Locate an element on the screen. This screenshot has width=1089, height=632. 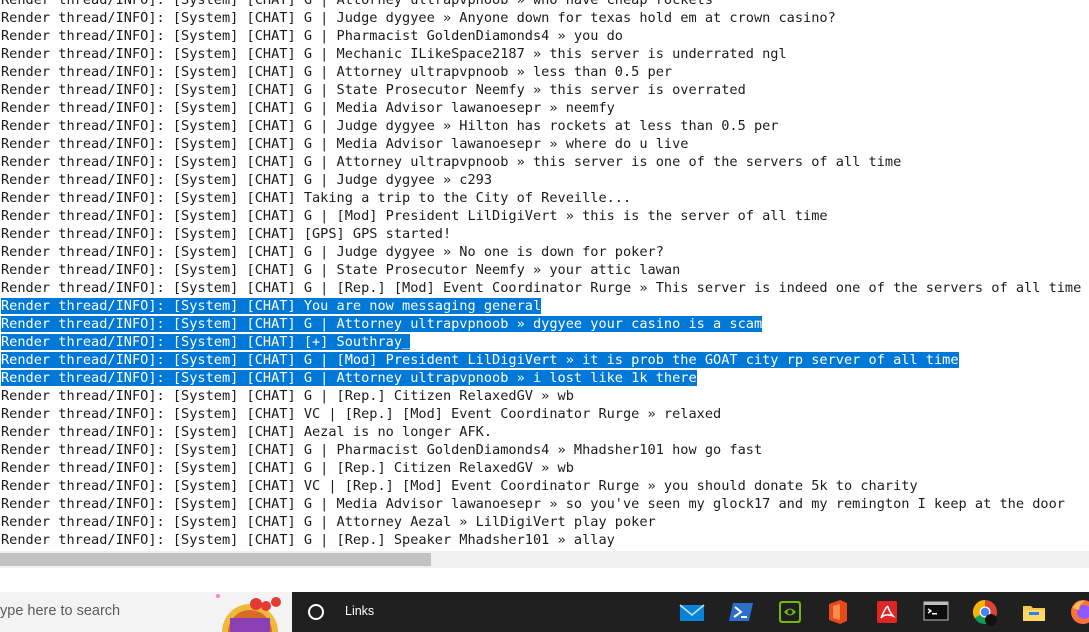
links-toolbar: Links is located at coordinates (359, 611).